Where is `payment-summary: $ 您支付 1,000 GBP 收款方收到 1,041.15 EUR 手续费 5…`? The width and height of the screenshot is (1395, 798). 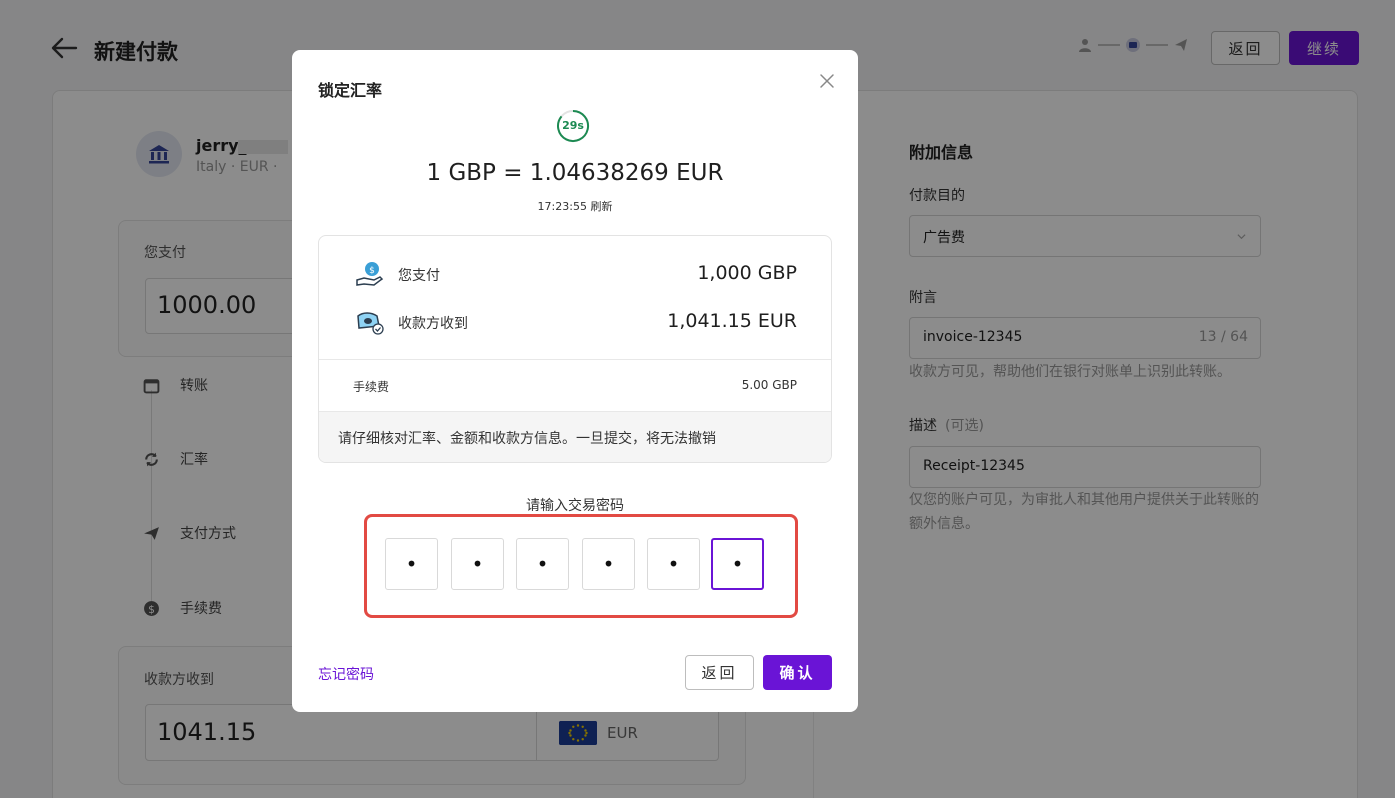 payment-summary: $ 您支付 1,000 GBP 收款方收到 1,041.15 EUR 手续费 5… is located at coordinates (575, 349).